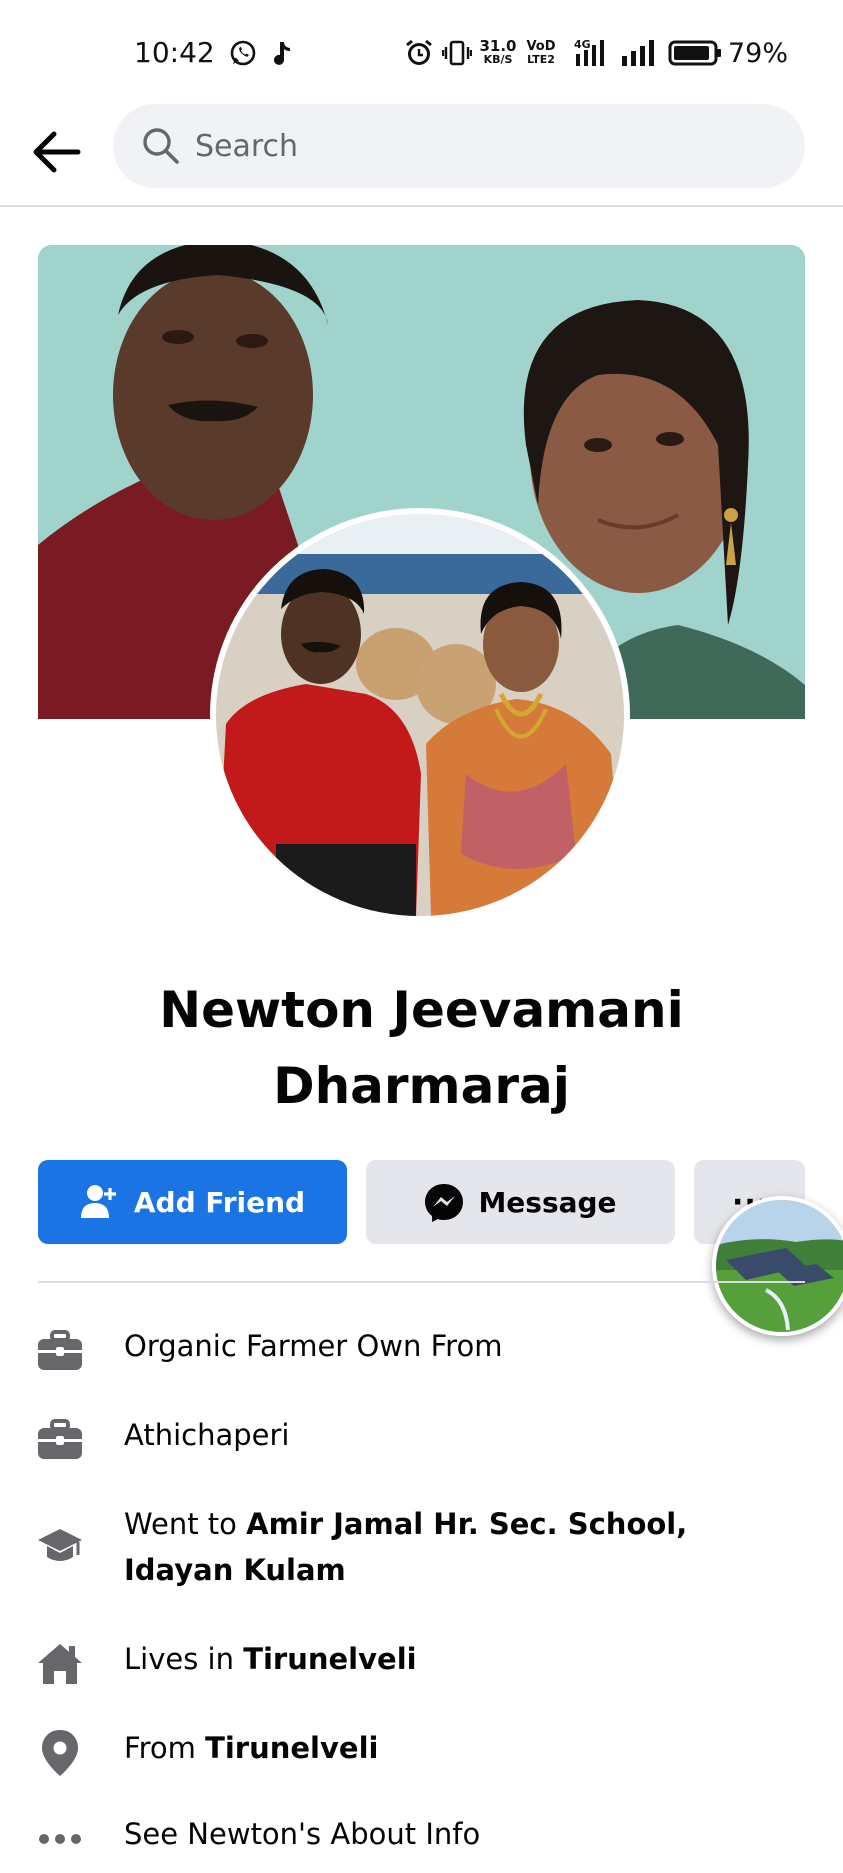  I want to click on detail-work-1: Organic Farmer Own From, so click(421, 1349).